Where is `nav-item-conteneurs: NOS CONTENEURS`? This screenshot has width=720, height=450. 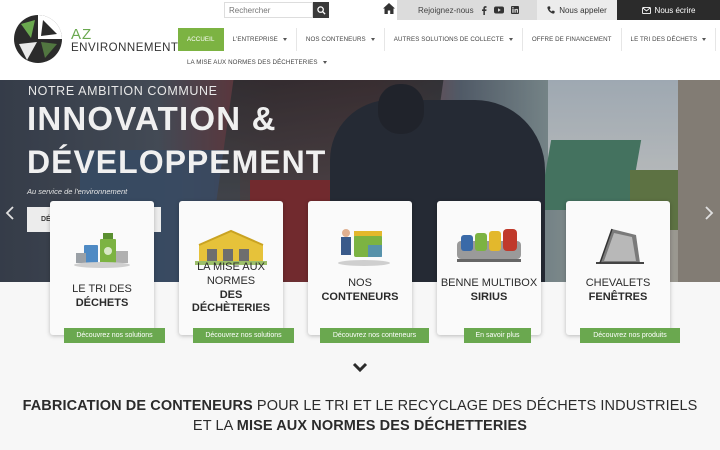 nav-item-conteneurs: NOS CONTENEURS is located at coordinates (341, 39).